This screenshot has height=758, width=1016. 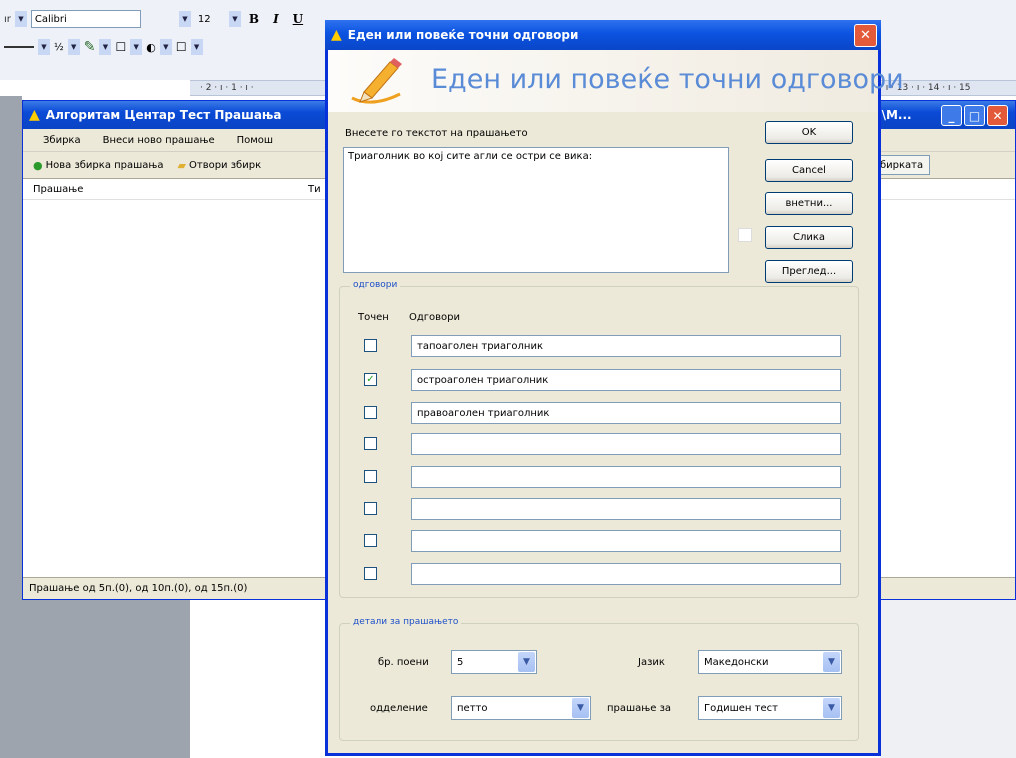 I want to click on points-label: бр. поени, so click(x=403, y=662).